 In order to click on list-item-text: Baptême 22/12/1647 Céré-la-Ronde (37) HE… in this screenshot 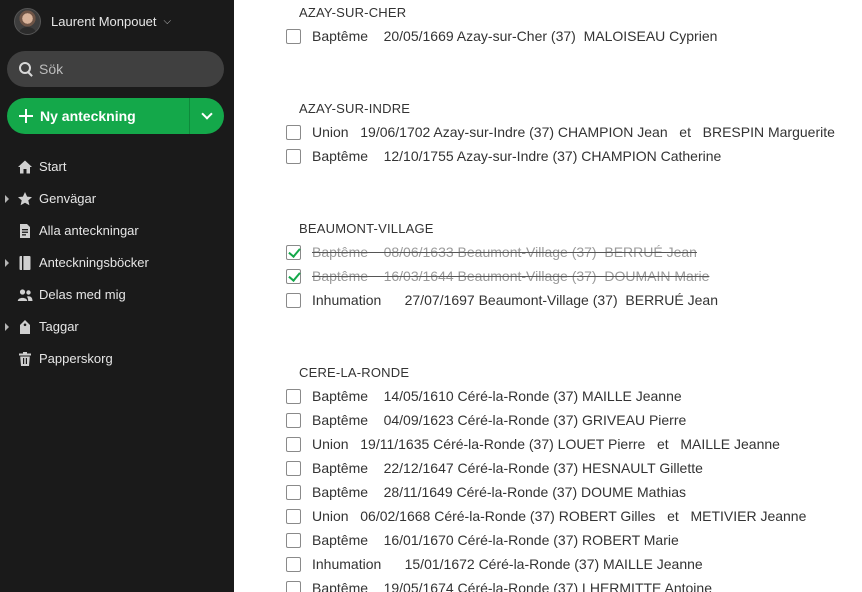, I will do `click(507, 468)`.